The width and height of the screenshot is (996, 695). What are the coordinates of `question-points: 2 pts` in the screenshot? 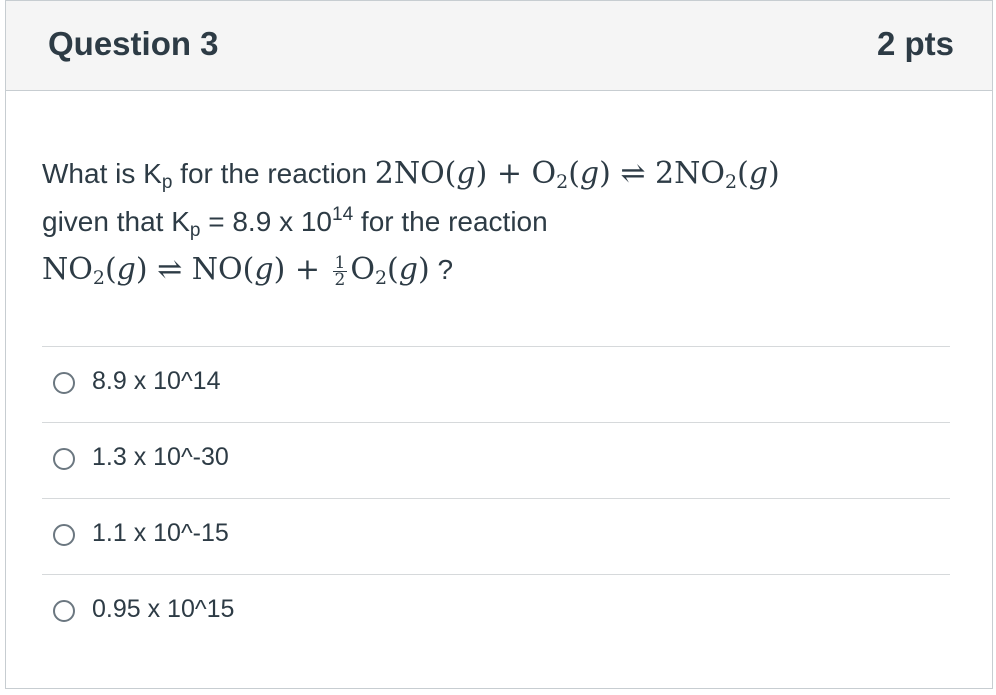 It's located at (915, 43).